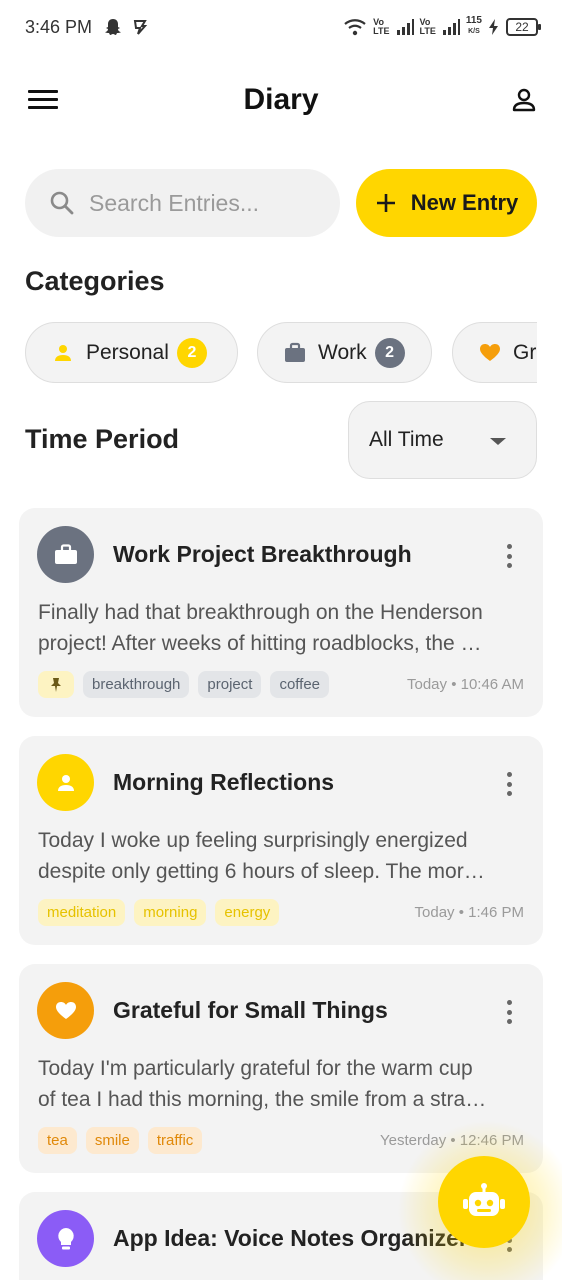 The height and width of the screenshot is (1280, 562). Describe the element at coordinates (230, 684) in the screenshot. I see `tag-chip: project` at that location.